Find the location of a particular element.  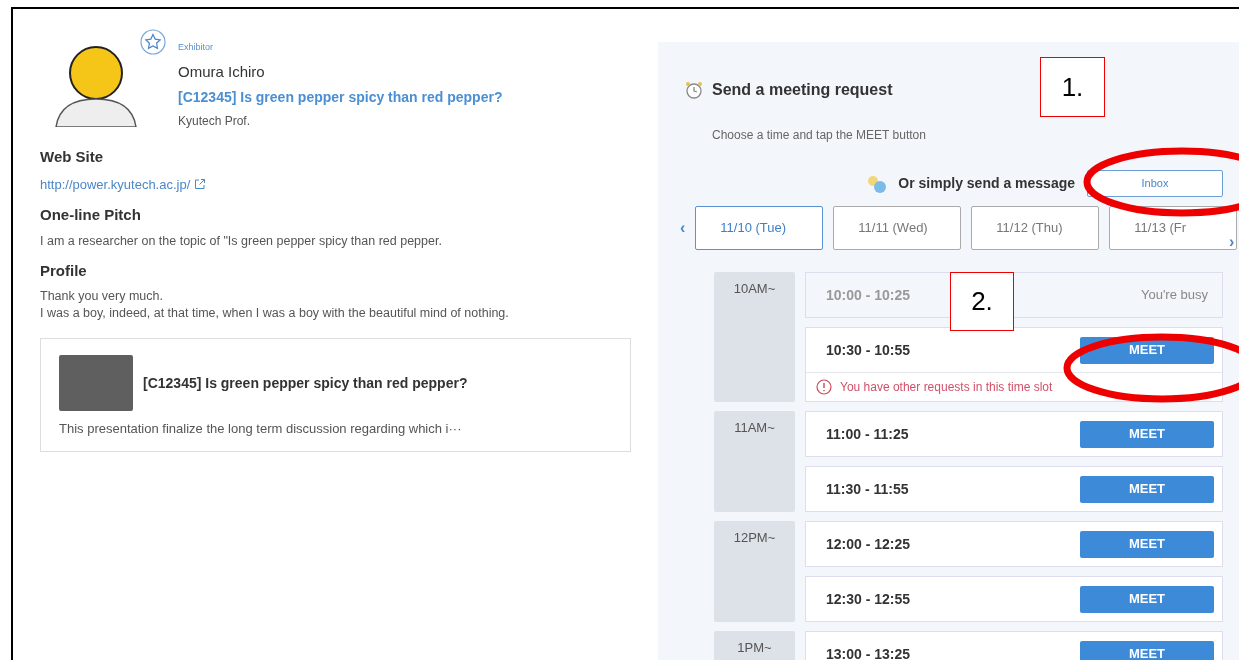

slot-time: 13:00 - 13:25 is located at coordinates (868, 652).